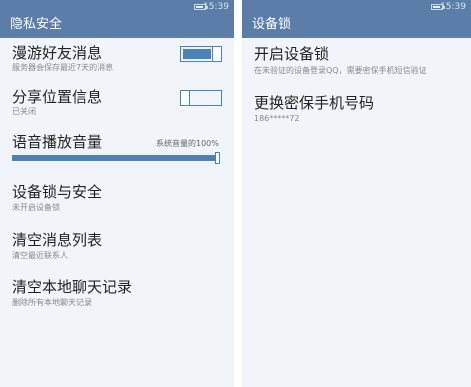  What do you see at coordinates (57, 97) in the screenshot?
I see `share-location-label: 分享位置信息` at bounding box center [57, 97].